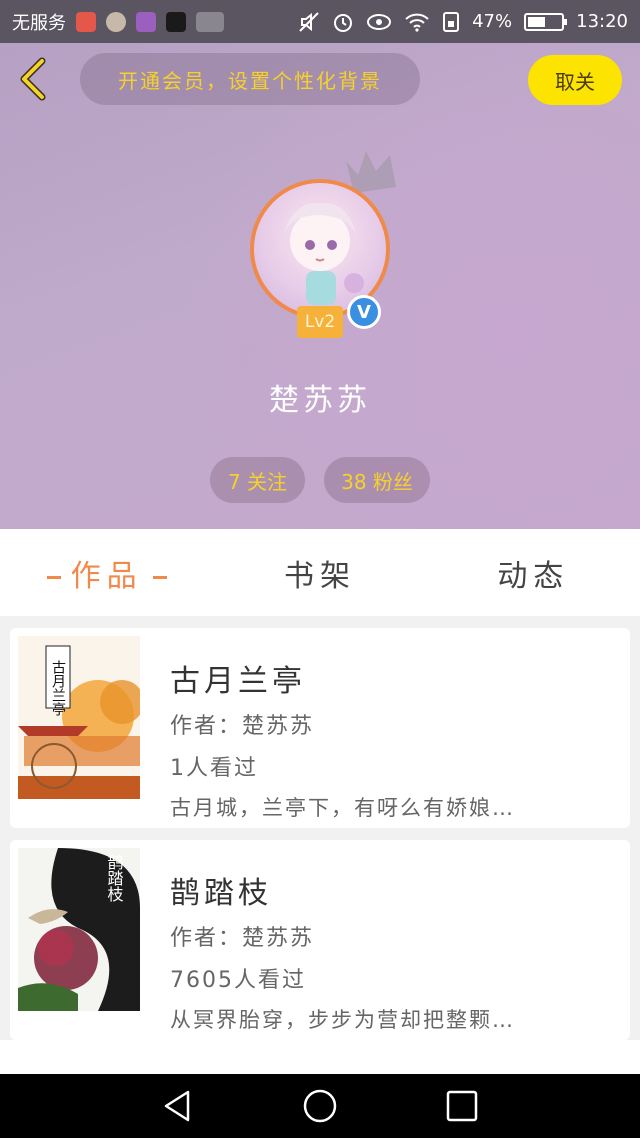 The height and width of the screenshot is (1138, 640). I want to click on fans-count: 38 粉丝, so click(377, 480).